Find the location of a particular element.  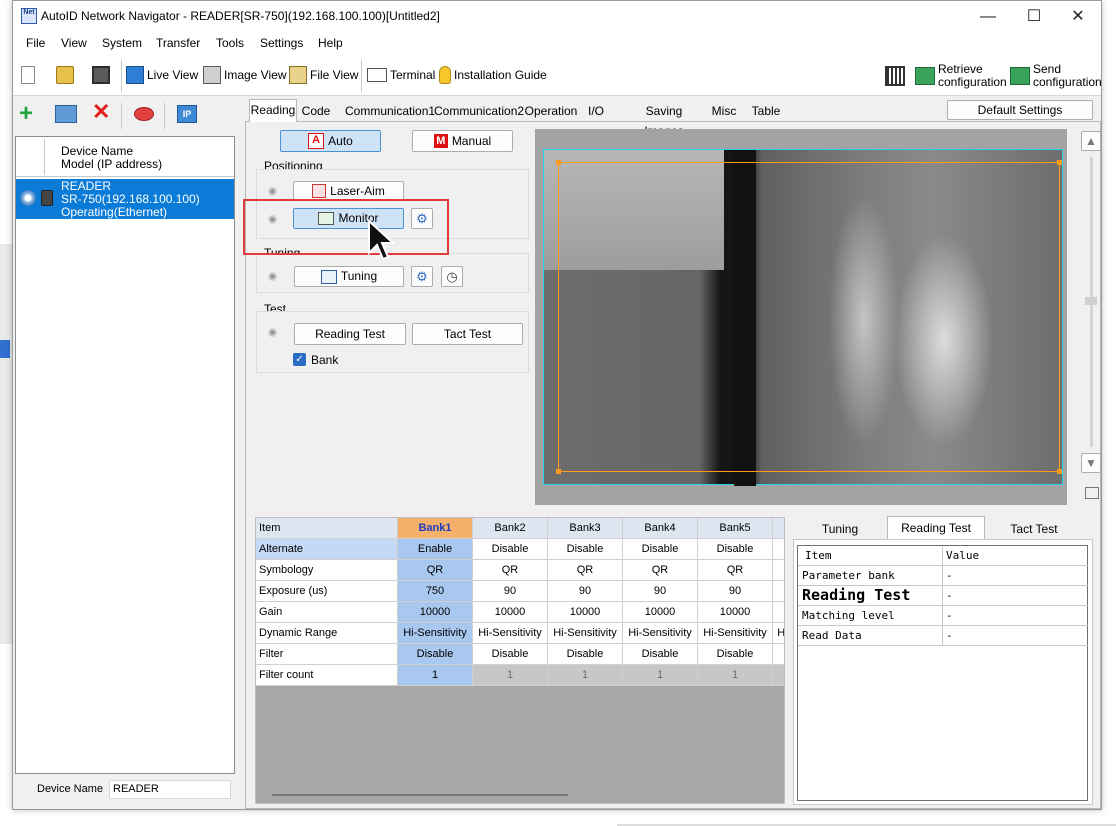

menu-file: File is located at coordinates (35, 43).